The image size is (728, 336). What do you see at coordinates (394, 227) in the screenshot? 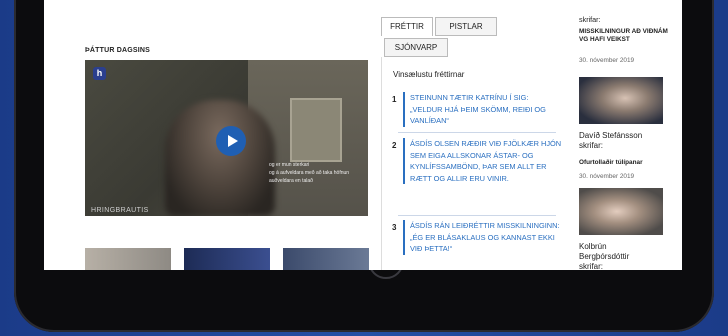
I see `news-rank: 3` at bounding box center [394, 227].